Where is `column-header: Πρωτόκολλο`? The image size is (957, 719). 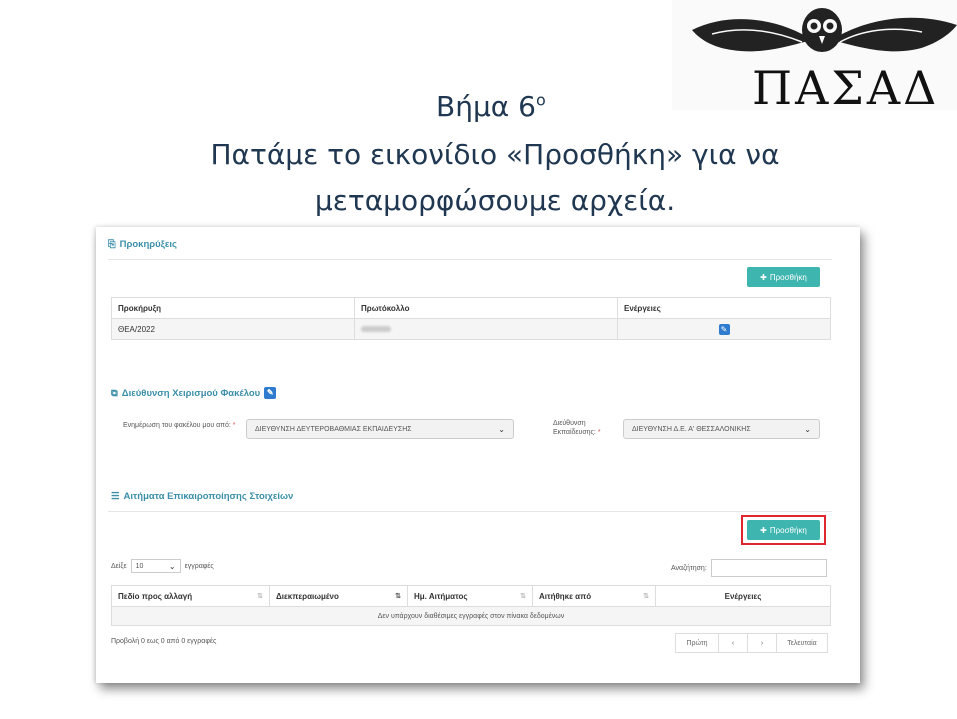 column-header: Πρωτόκολλο is located at coordinates (486, 308).